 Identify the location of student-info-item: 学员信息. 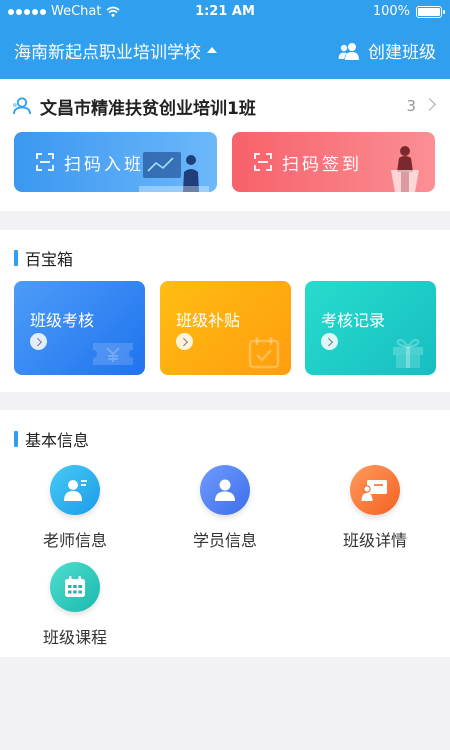
(225, 508).